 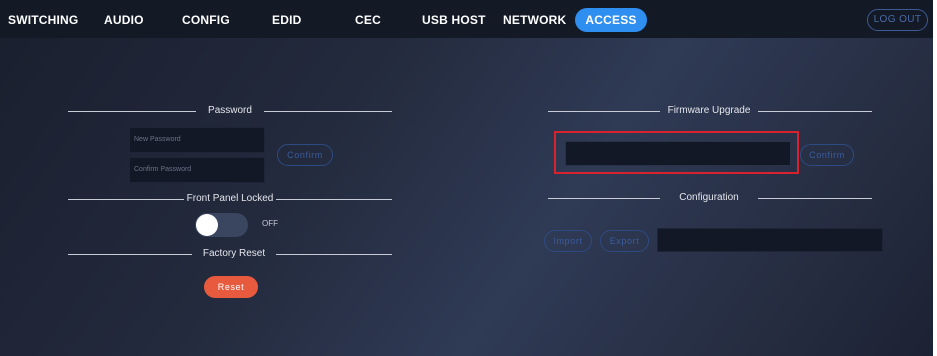 I want to click on factory-reset-title: Factory Reset, so click(x=234, y=253).